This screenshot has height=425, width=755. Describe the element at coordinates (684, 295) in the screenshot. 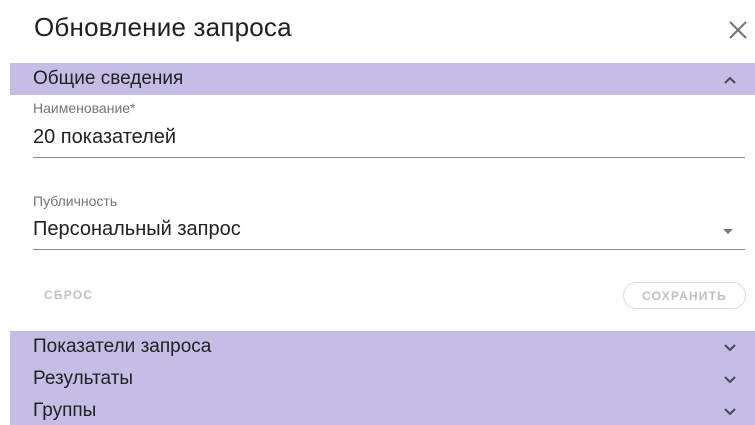

I see `save-button: СОХРАНИТЬ` at that location.